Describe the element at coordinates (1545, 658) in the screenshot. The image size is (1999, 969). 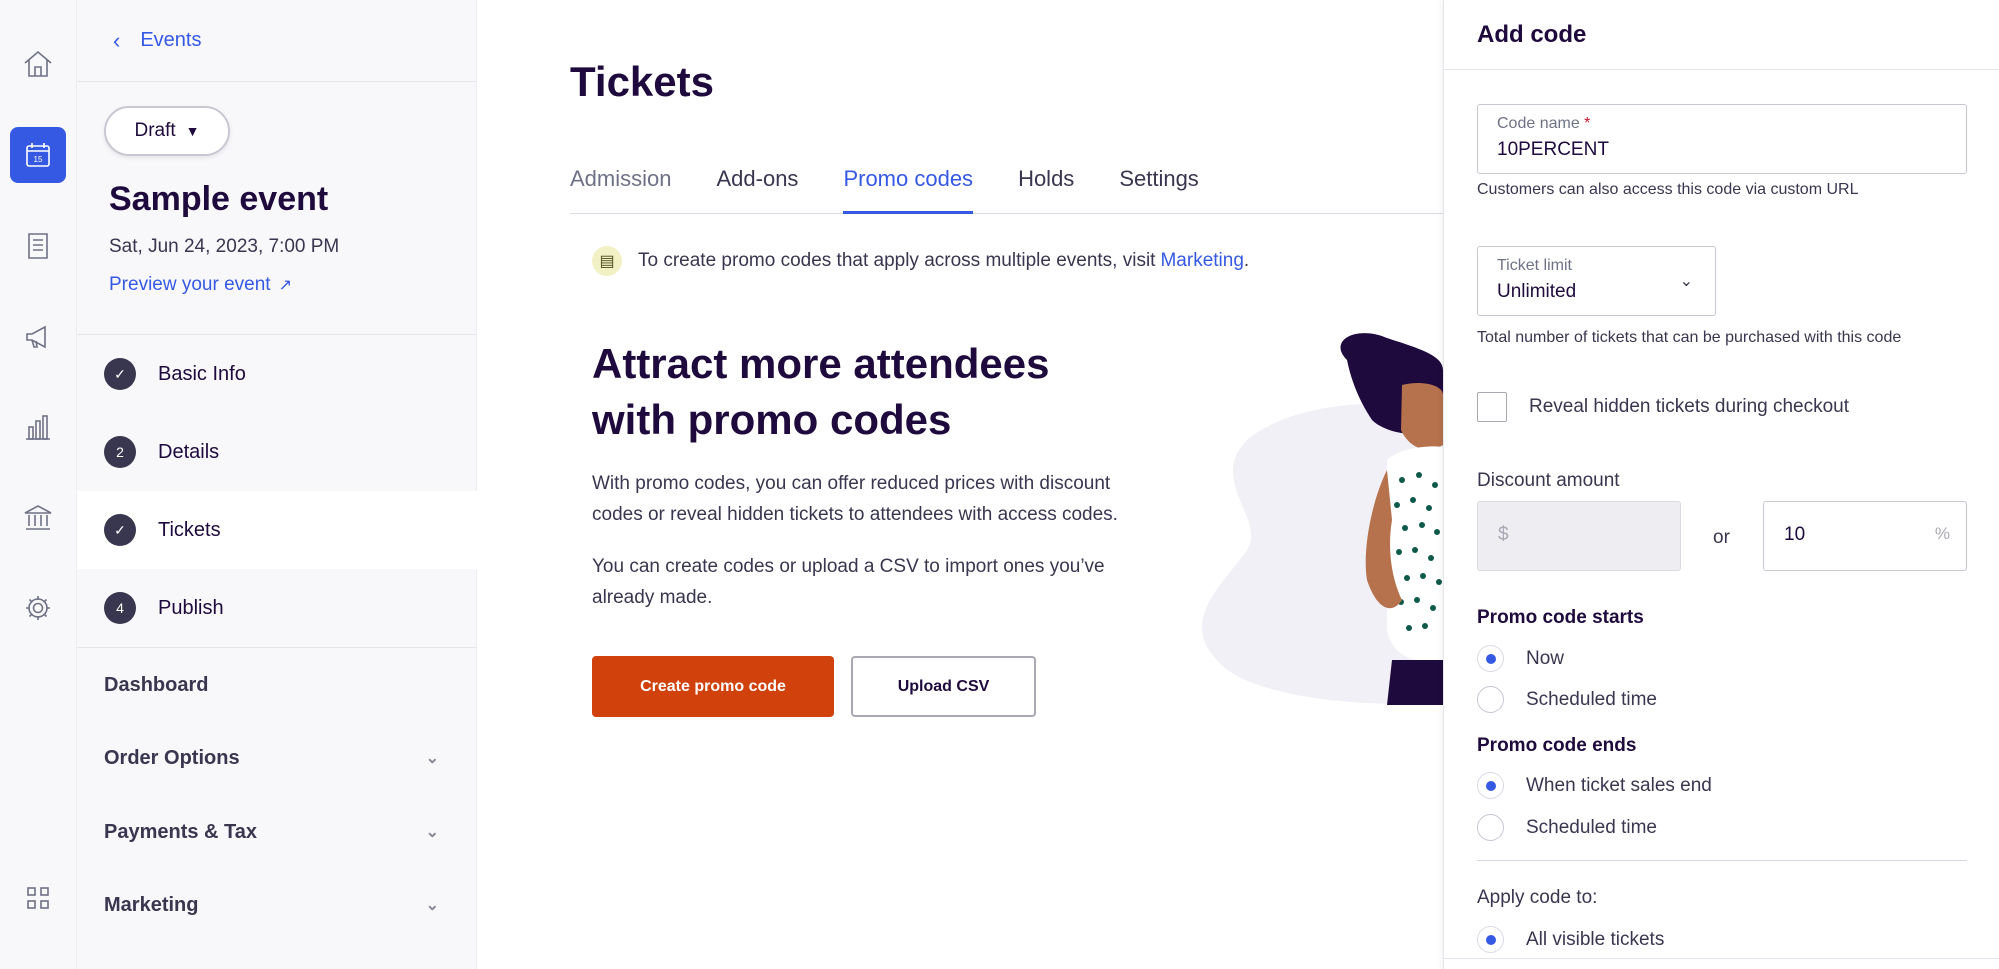
I see `radio-label: Now` at that location.